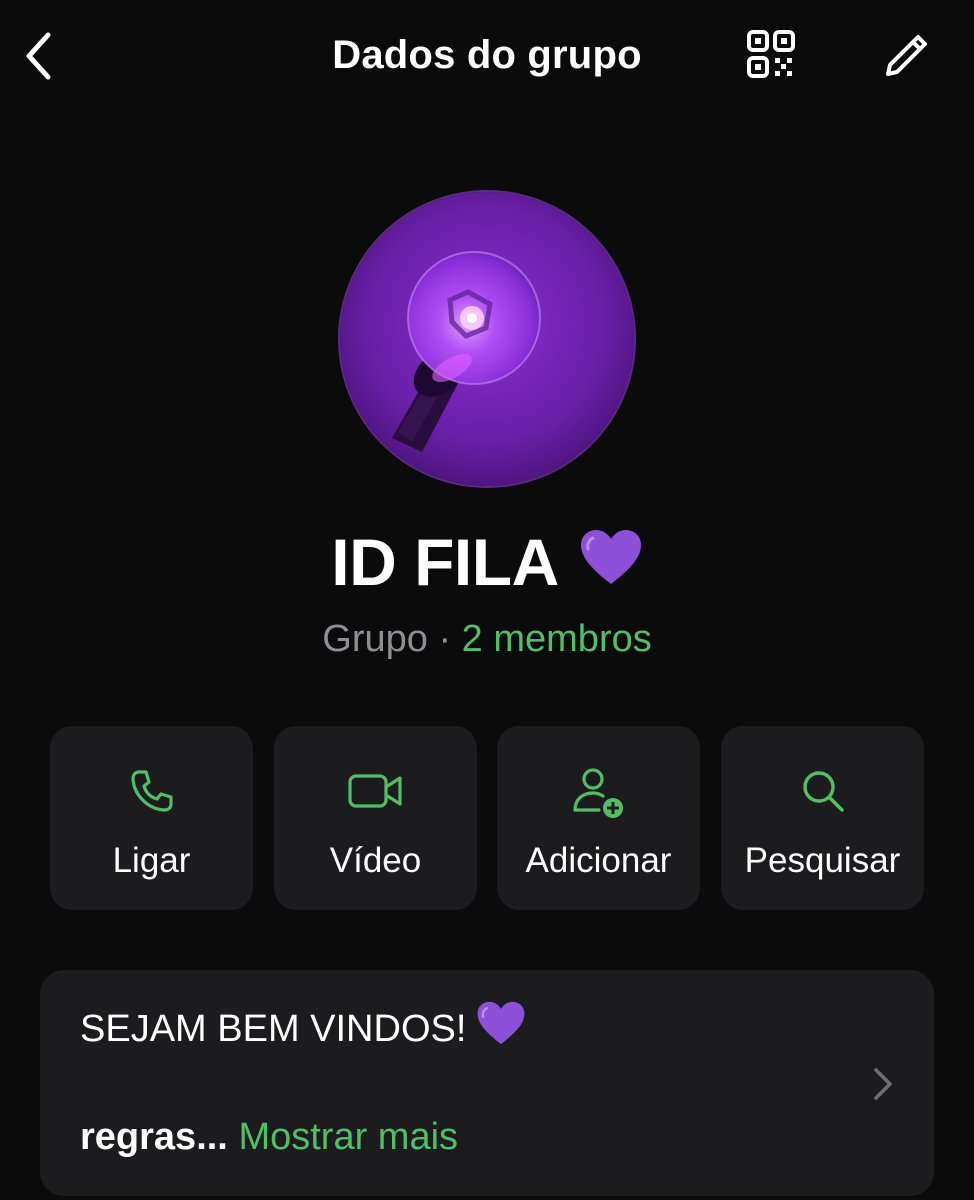  What do you see at coordinates (151, 818) in the screenshot?
I see `call-button: Ligar` at bounding box center [151, 818].